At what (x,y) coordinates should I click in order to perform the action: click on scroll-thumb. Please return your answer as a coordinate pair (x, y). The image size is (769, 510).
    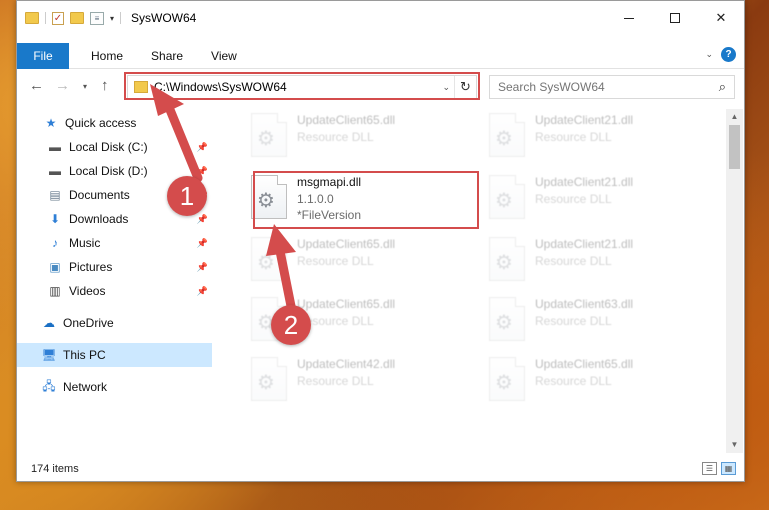
    Looking at the image, I should click on (734, 147).